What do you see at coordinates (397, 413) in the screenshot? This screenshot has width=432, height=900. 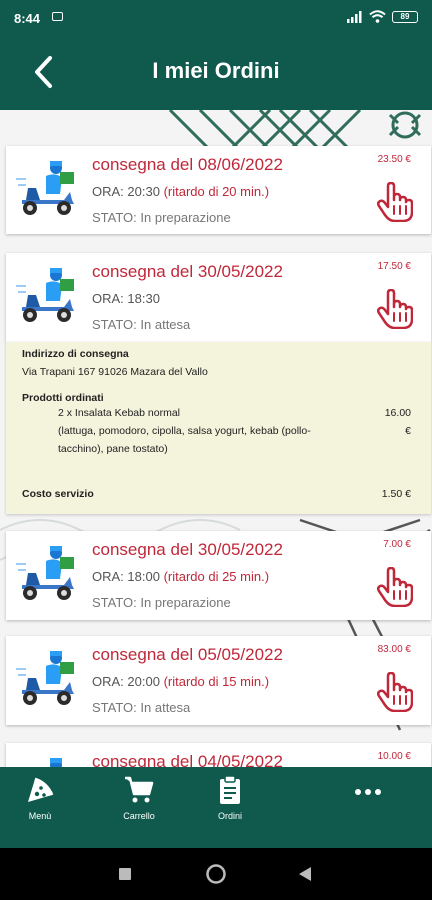 I see `product-price: 16.00` at bounding box center [397, 413].